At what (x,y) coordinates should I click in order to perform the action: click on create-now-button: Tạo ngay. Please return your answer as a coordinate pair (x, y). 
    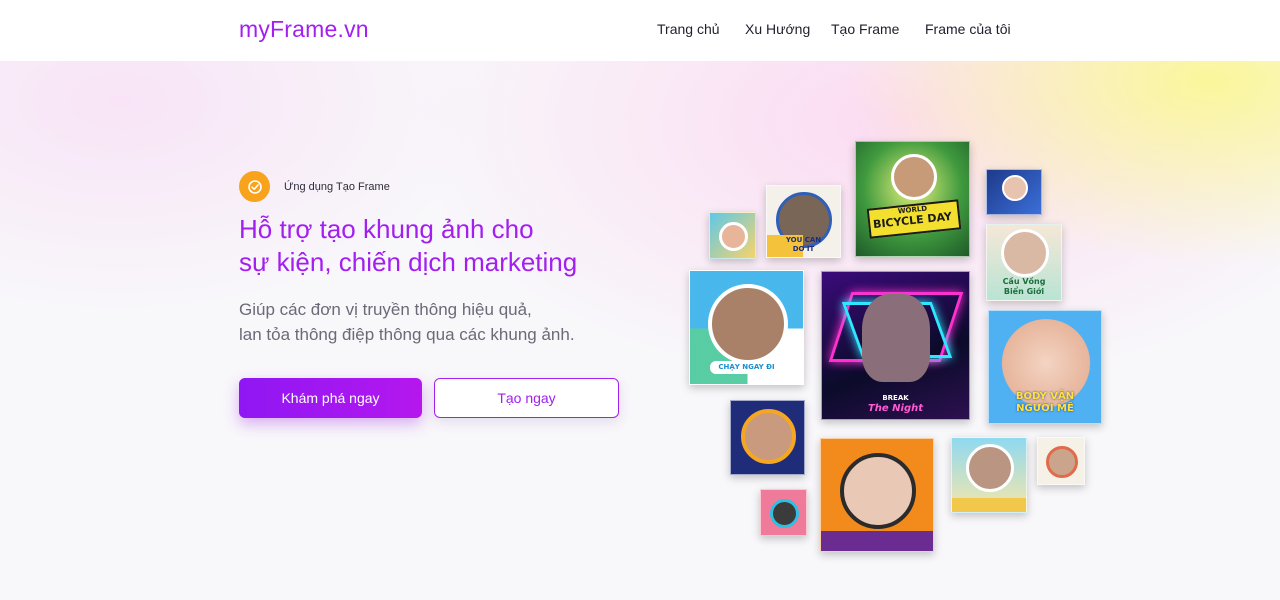
    Looking at the image, I should click on (526, 398).